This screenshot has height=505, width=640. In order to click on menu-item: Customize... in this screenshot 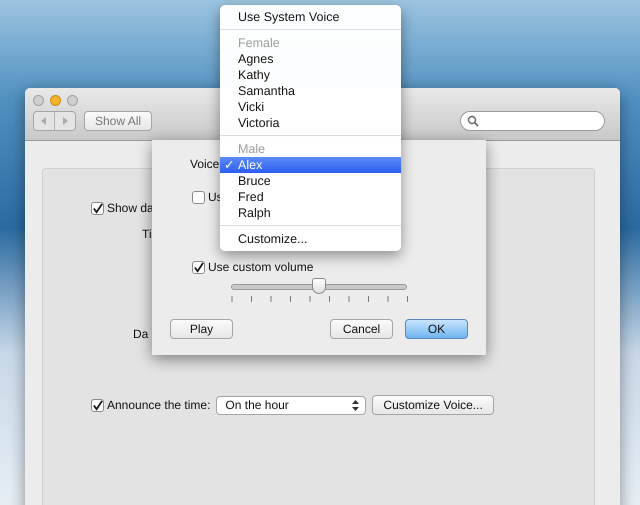, I will do `click(310, 239)`.